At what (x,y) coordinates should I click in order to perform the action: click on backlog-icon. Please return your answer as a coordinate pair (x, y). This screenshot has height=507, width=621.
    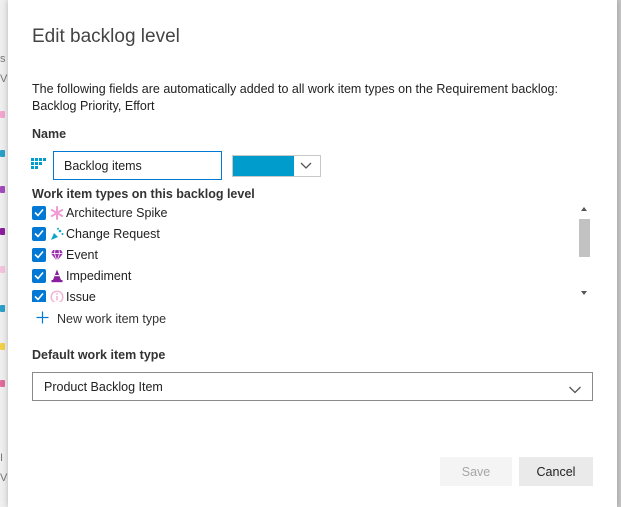
    Looking at the image, I should click on (39, 164).